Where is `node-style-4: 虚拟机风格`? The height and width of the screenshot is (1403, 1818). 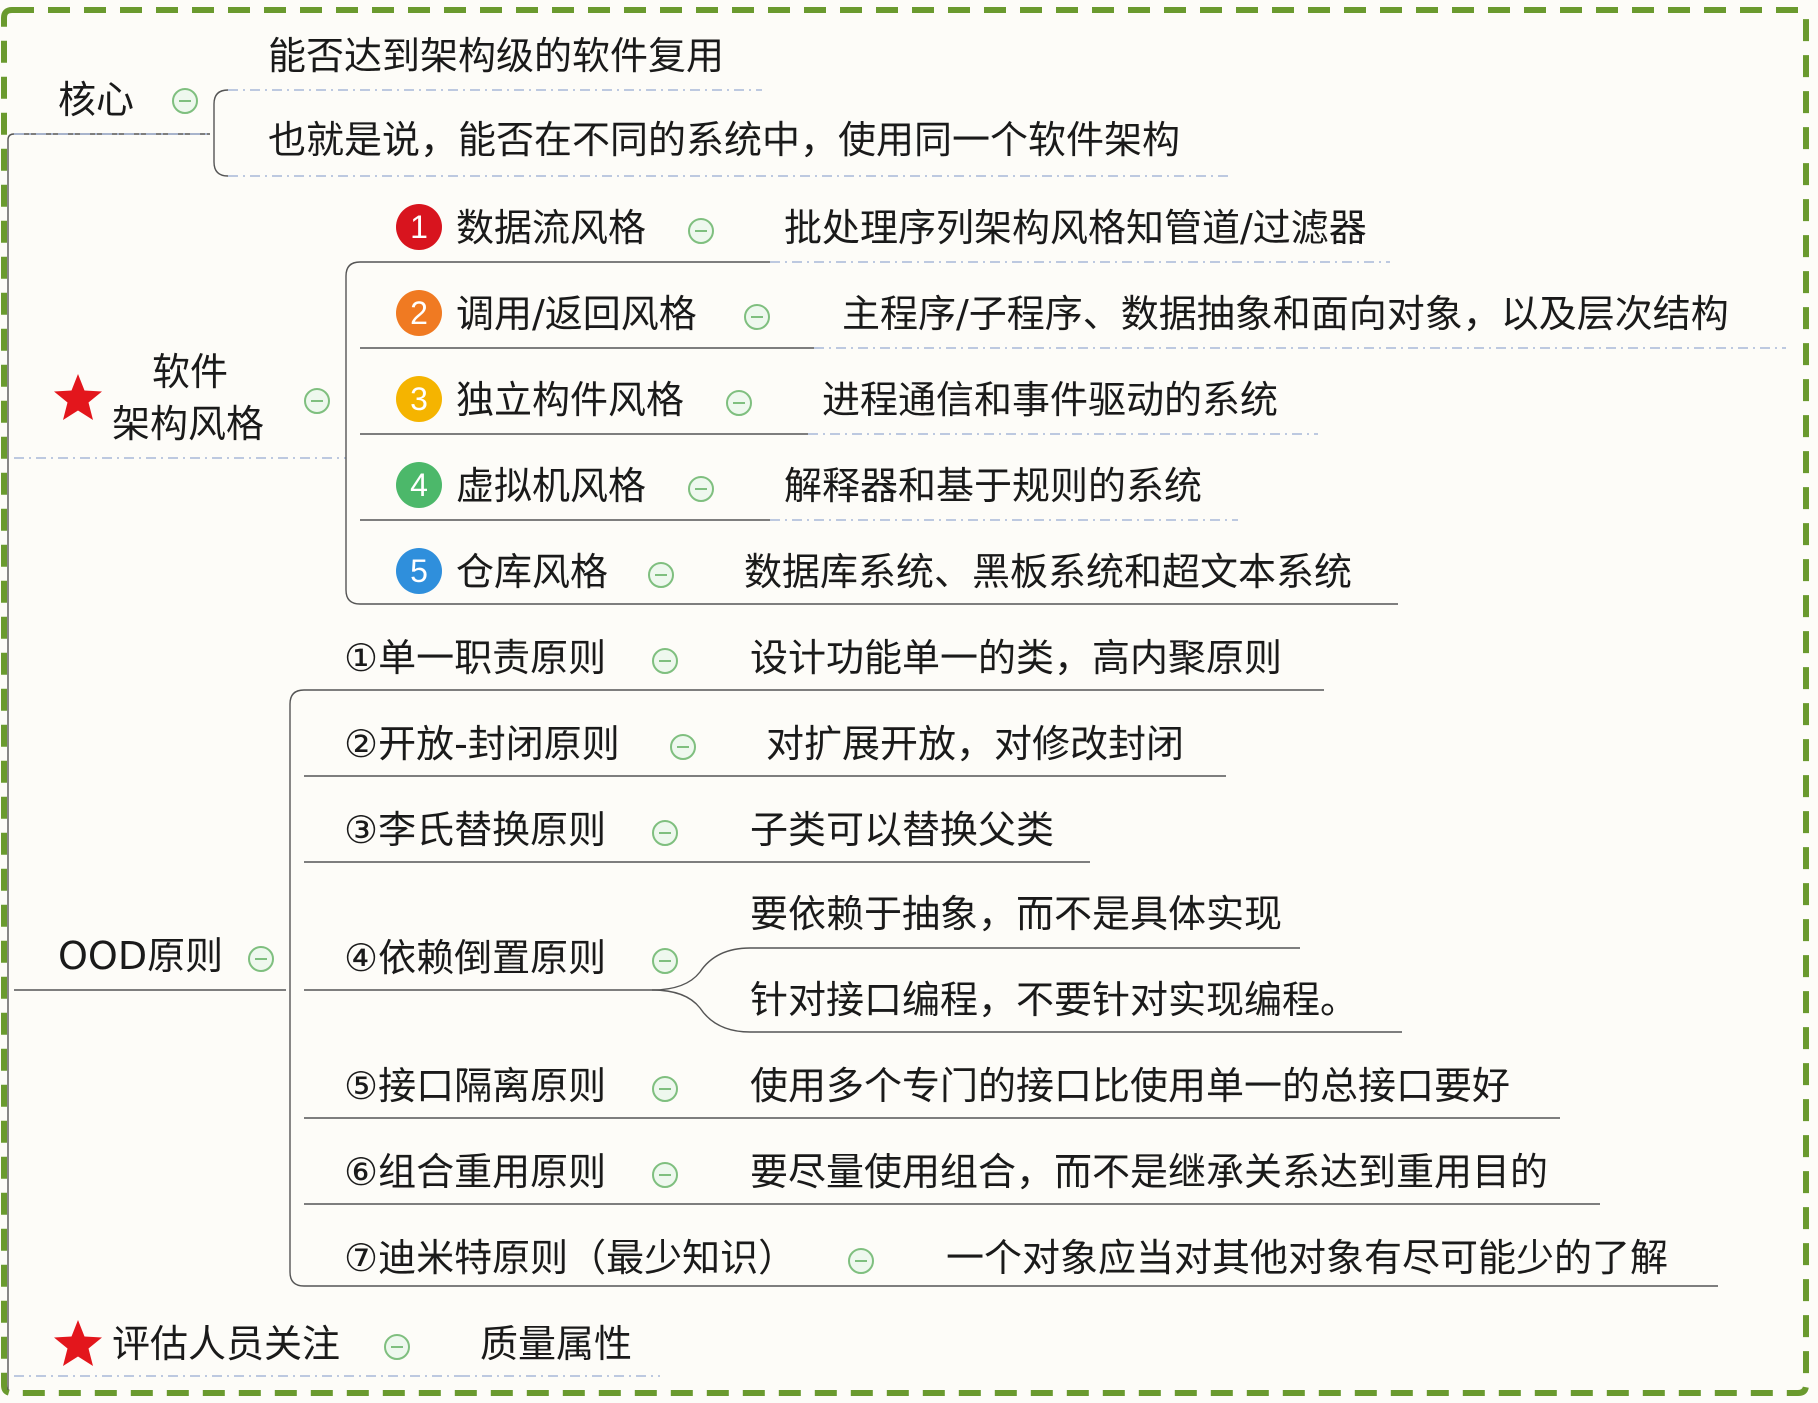
node-style-4: 虚拟机风格 is located at coordinates (551, 487).